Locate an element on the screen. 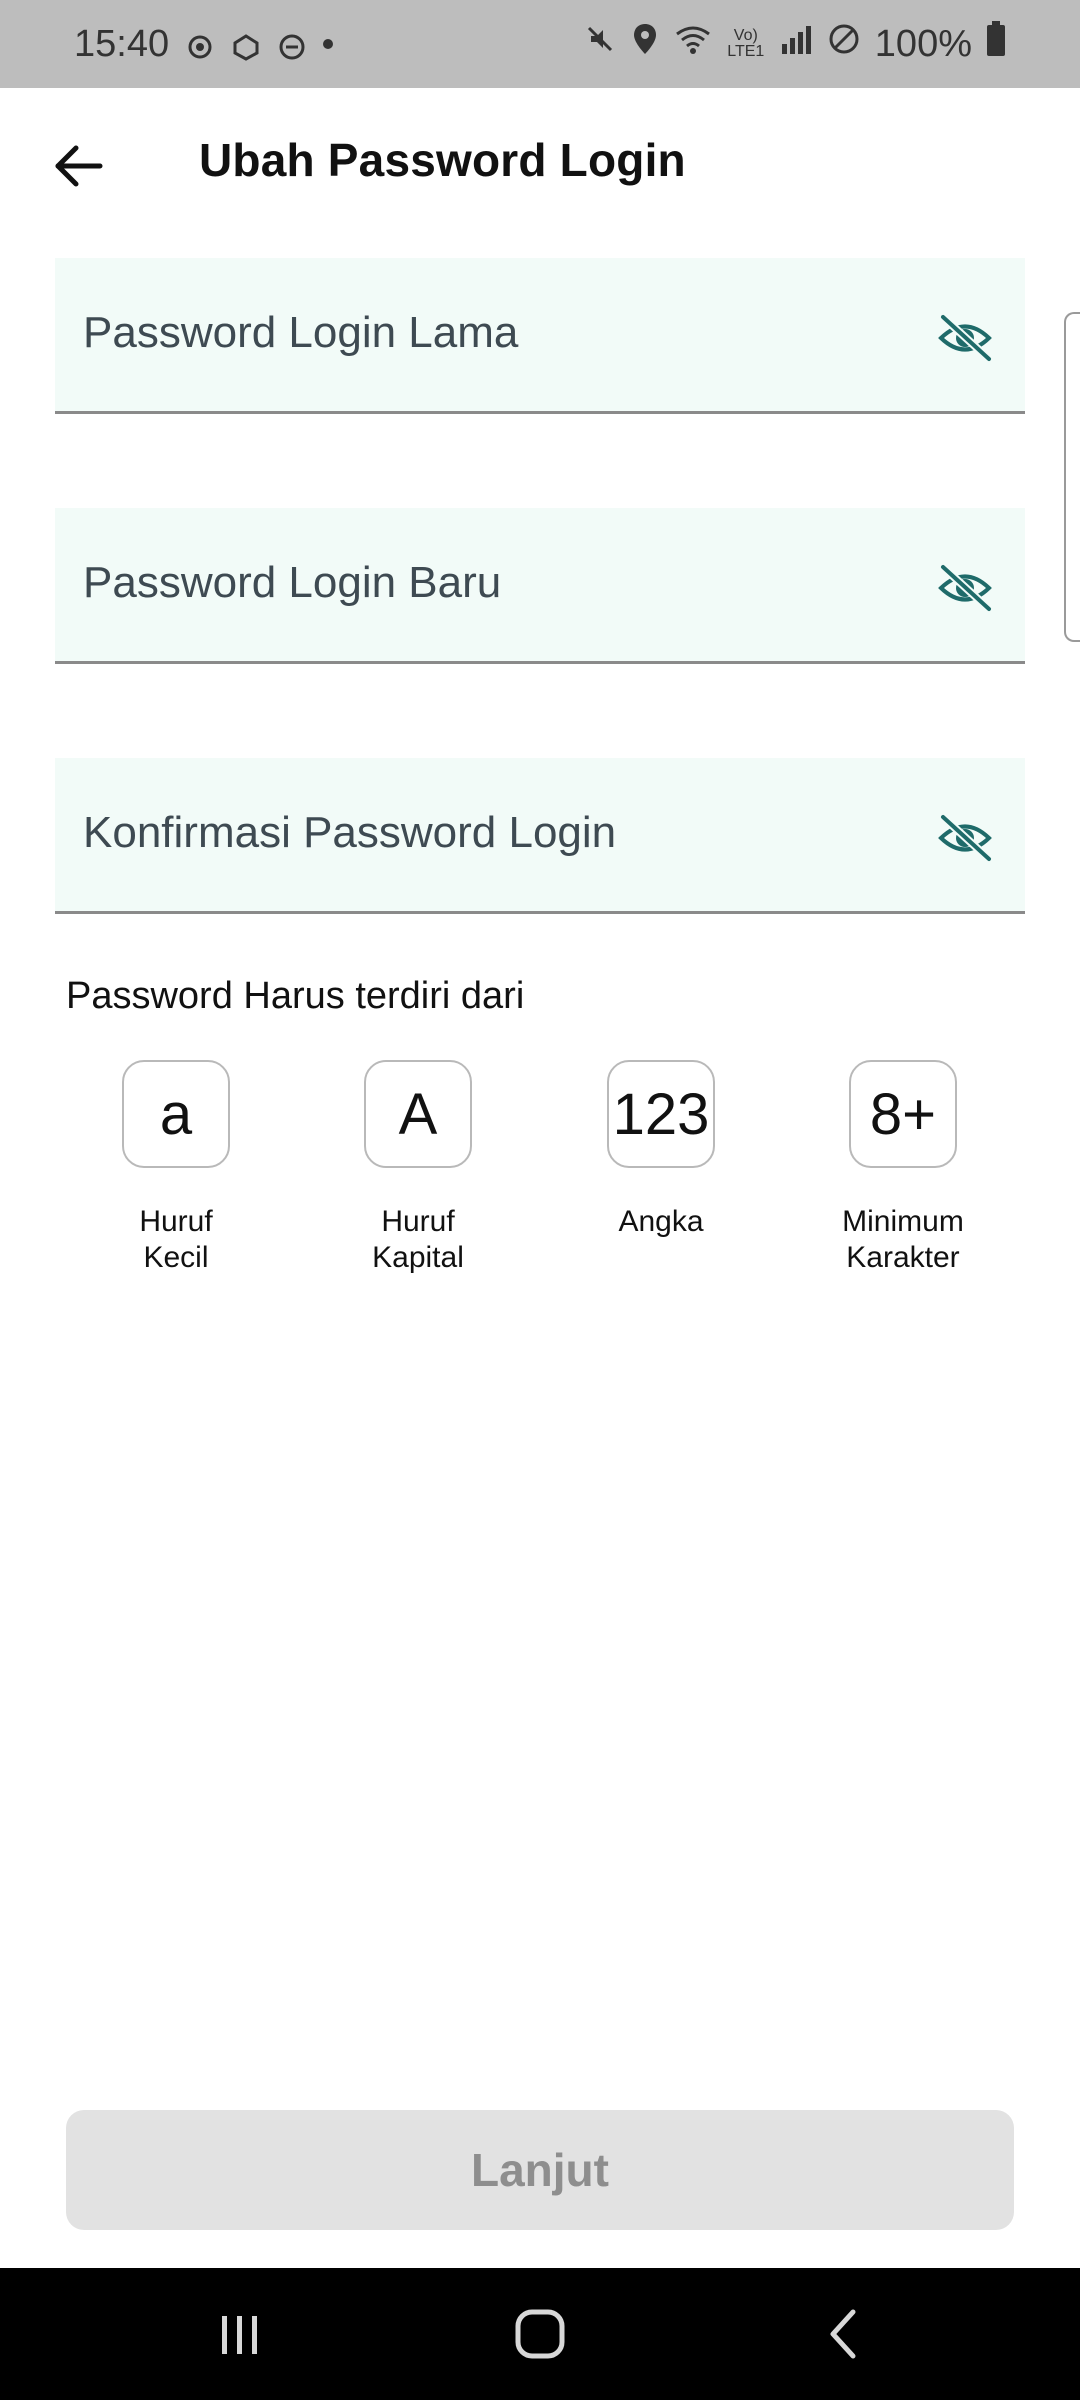 The width and height of the screenshot is (1080, 2400). status-left: 15:40 is located at coordinates (204, 44).